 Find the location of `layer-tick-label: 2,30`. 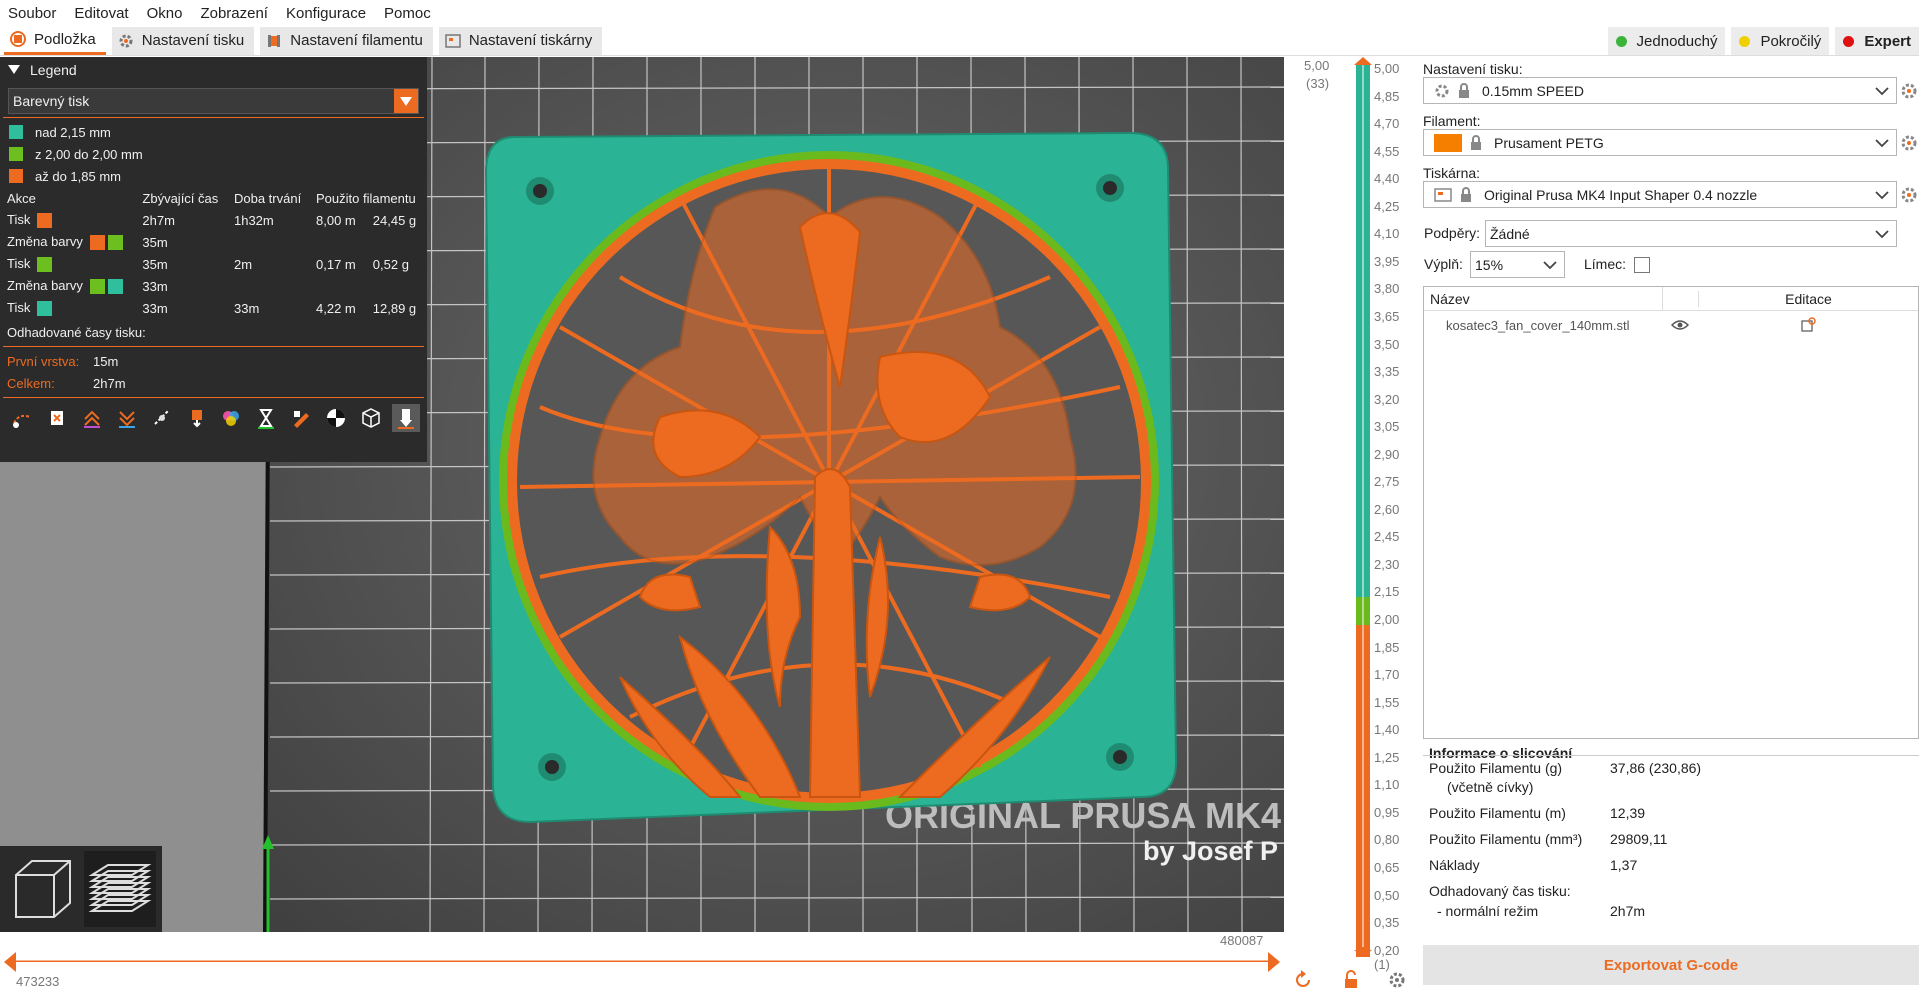

layer-tick-label: 2,30 is located at coordinates (1387, 564).